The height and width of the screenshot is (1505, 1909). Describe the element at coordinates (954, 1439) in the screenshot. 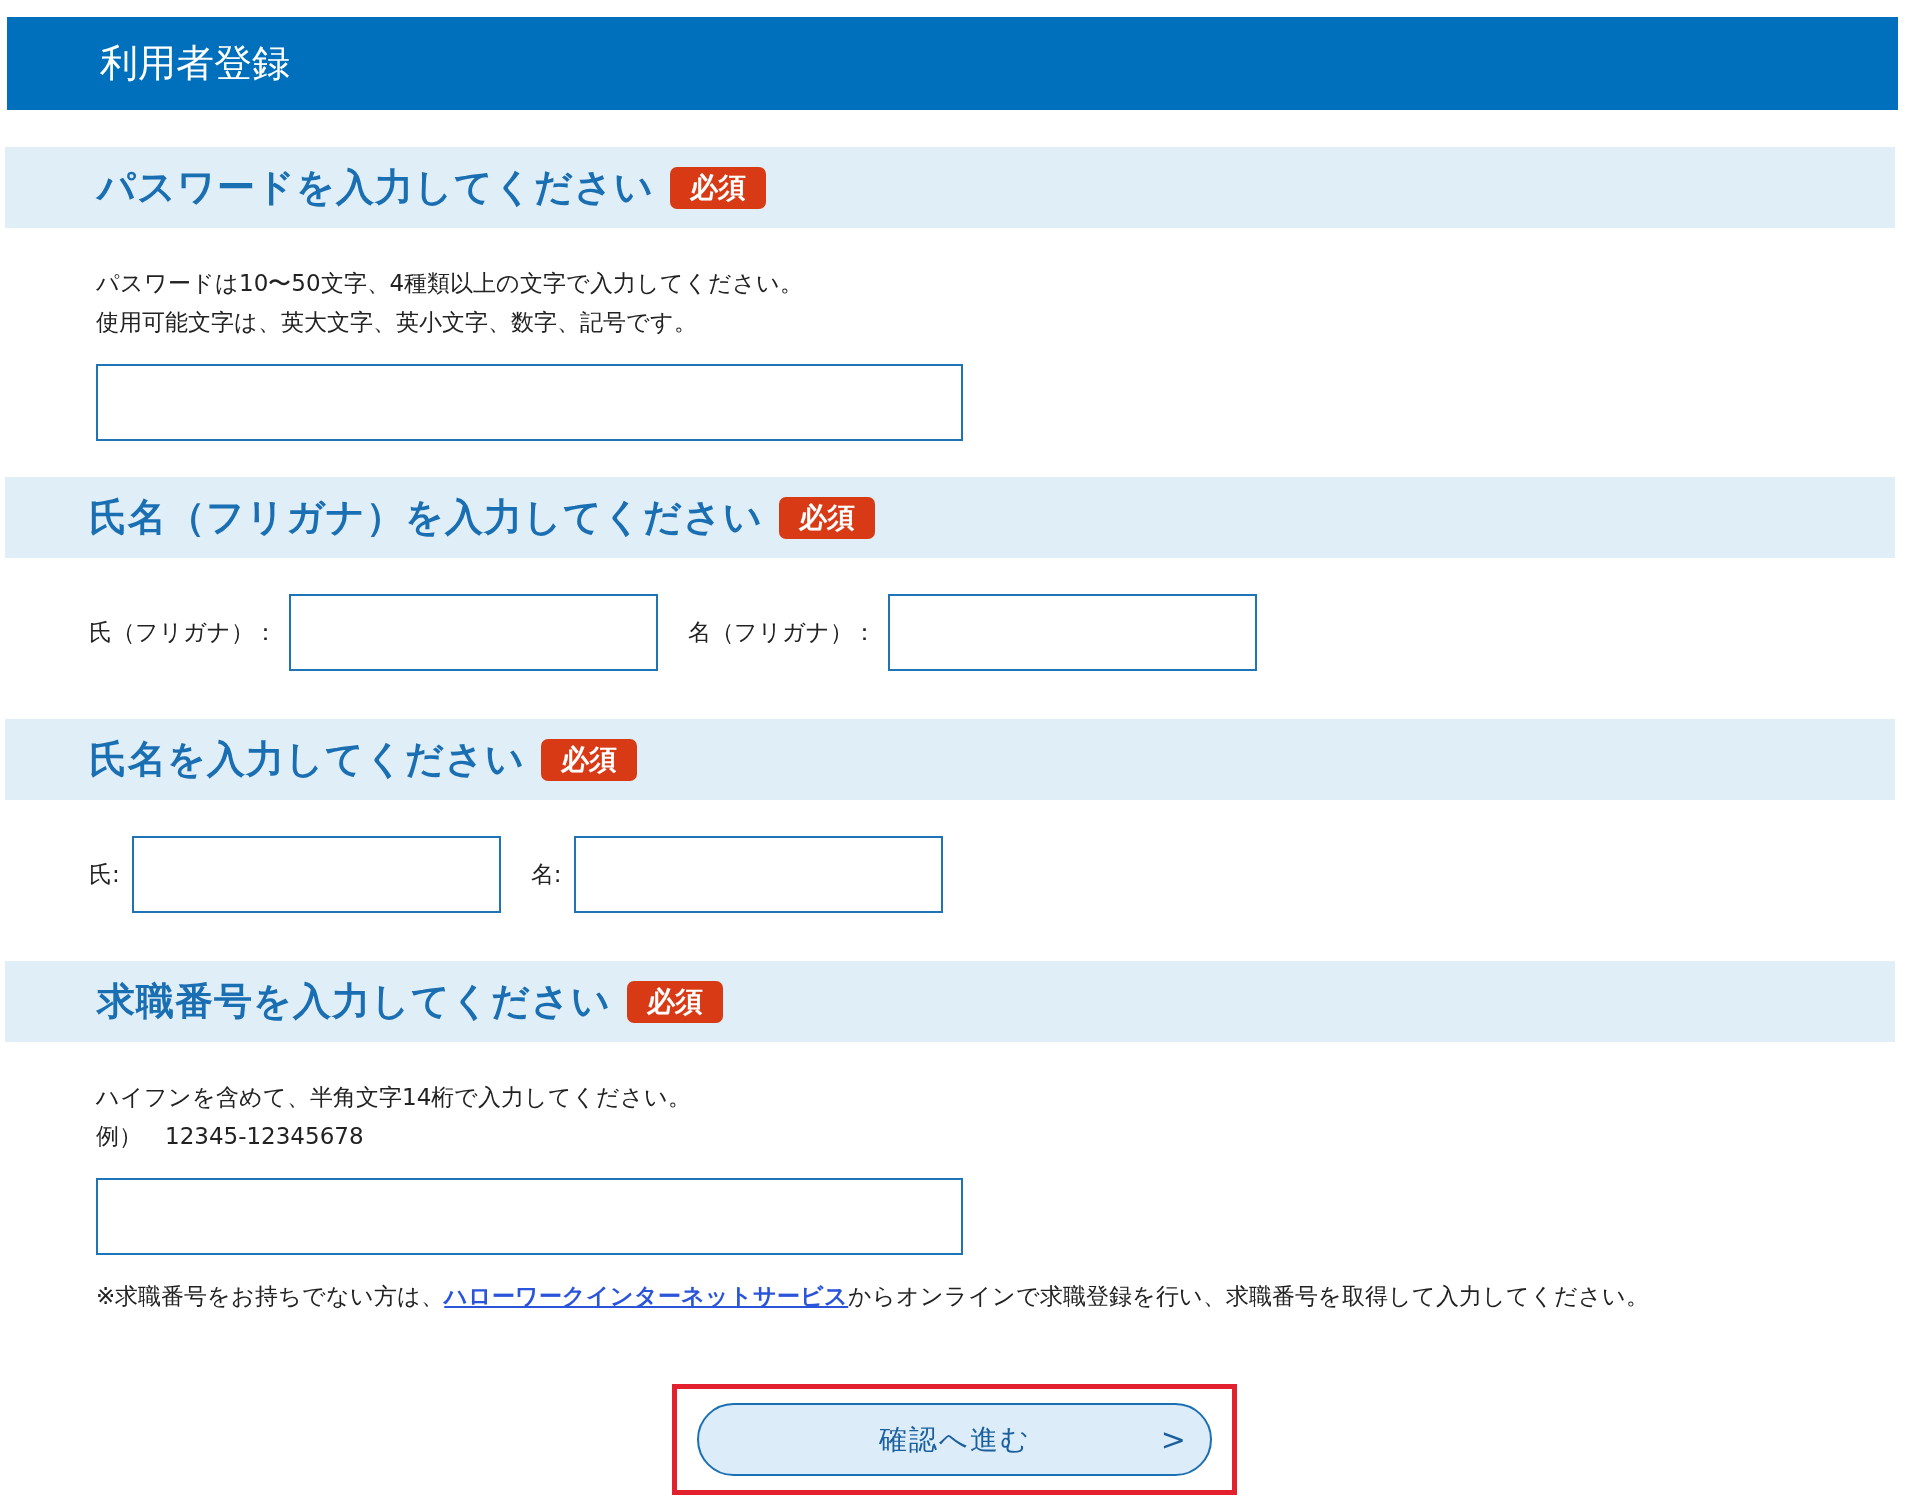

I see `confirm-button: 確認へ進む >` at that location.